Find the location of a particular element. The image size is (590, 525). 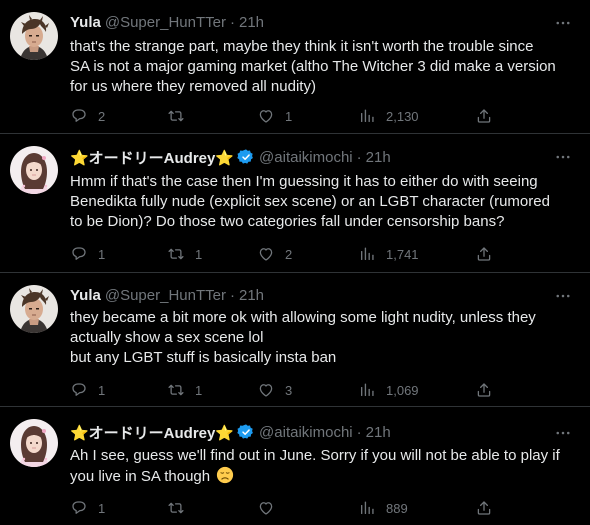

view-count: 1,069 is located at coordinates (402, 390).